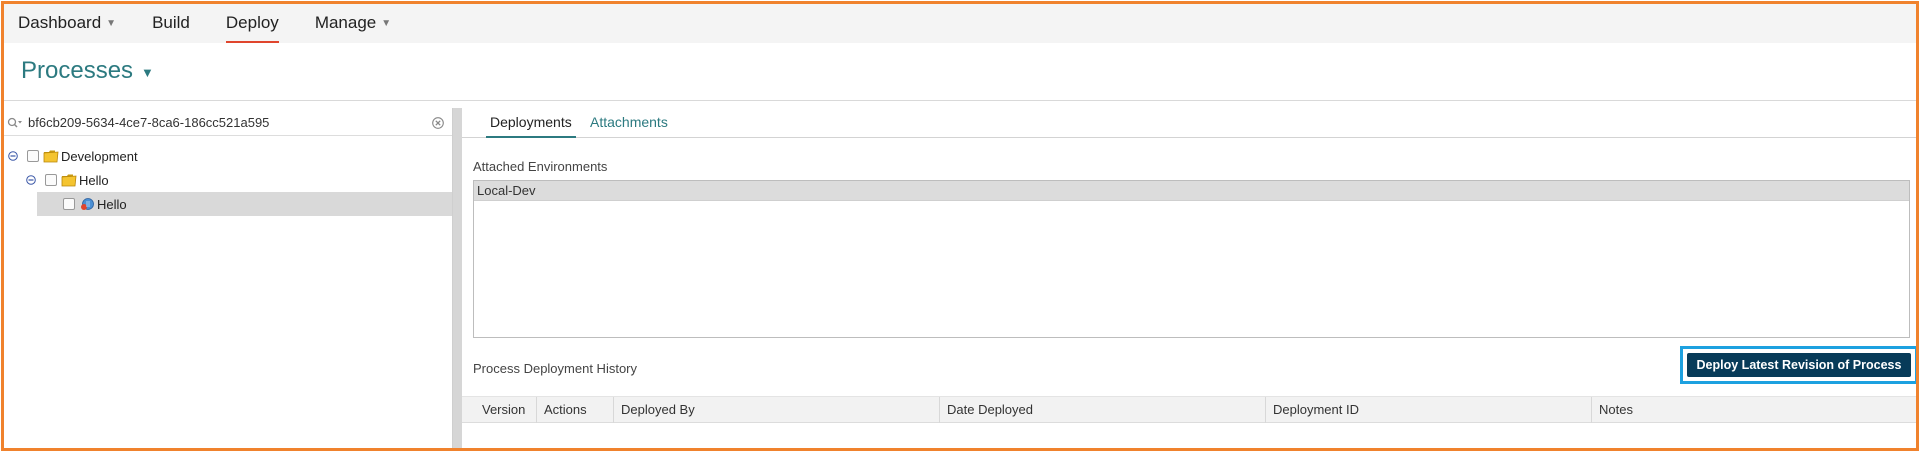 This screenshot has width=1920, height=454. I want to click on page-title: Processes, so click(77, 70).